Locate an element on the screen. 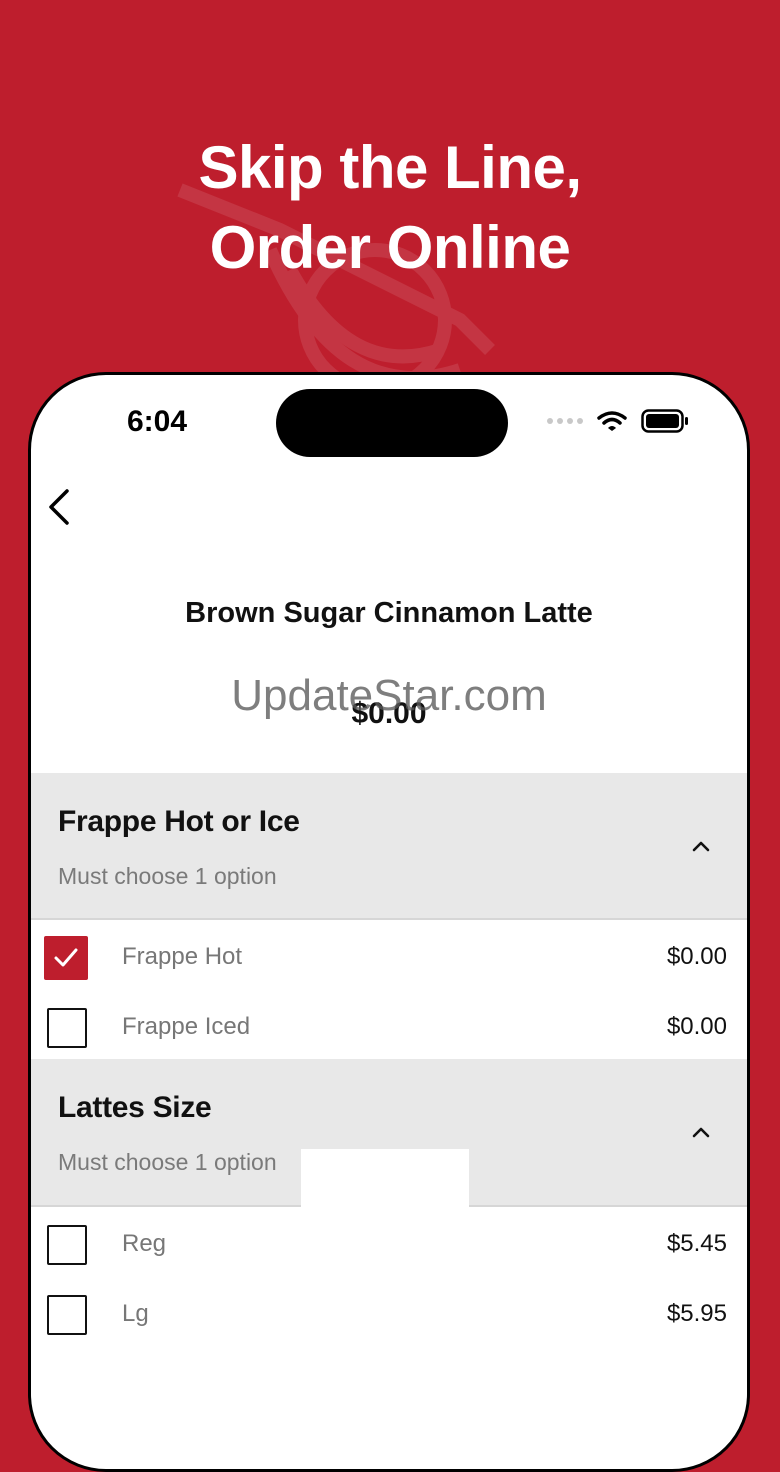 This screenshot has height=1472, width=780. section-title: Lattes Size is located at coordinates (135, 1107).